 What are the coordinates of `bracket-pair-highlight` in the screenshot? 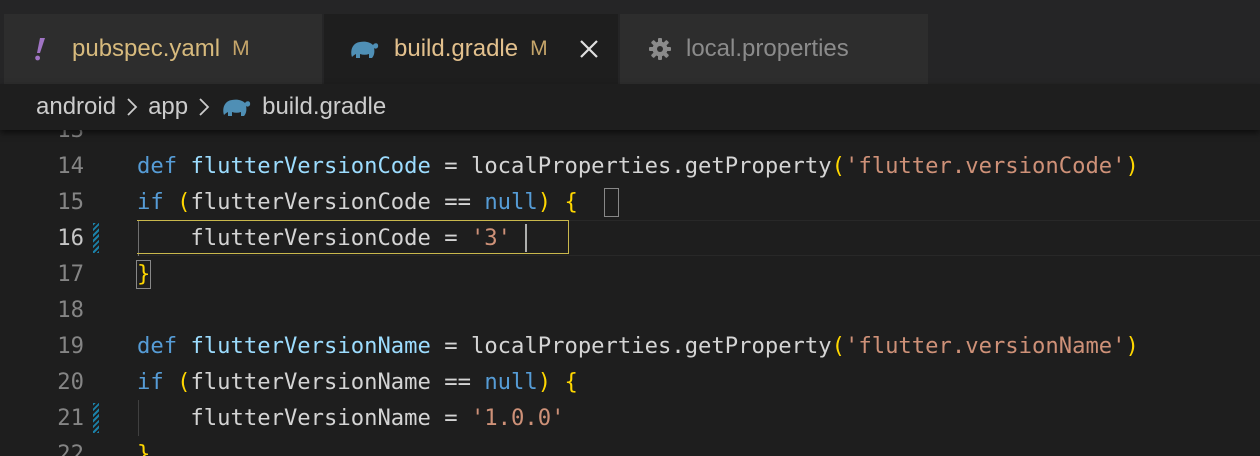 It's located at (353, 237).